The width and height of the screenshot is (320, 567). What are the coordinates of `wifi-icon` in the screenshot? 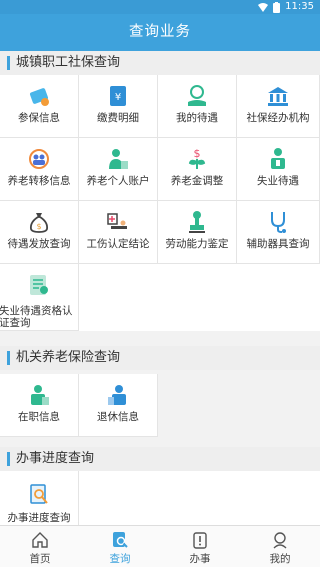 It's located at (263, 7).